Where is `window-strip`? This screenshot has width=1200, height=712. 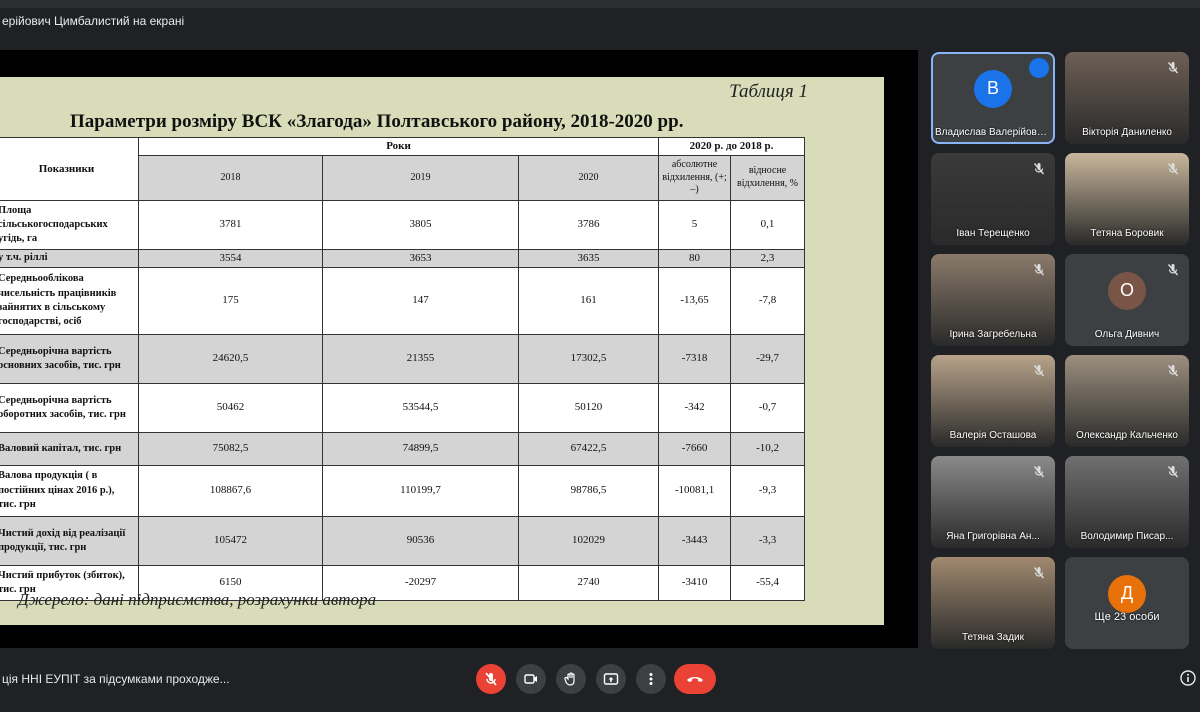 window-strip is located at coordinates (600, 4).